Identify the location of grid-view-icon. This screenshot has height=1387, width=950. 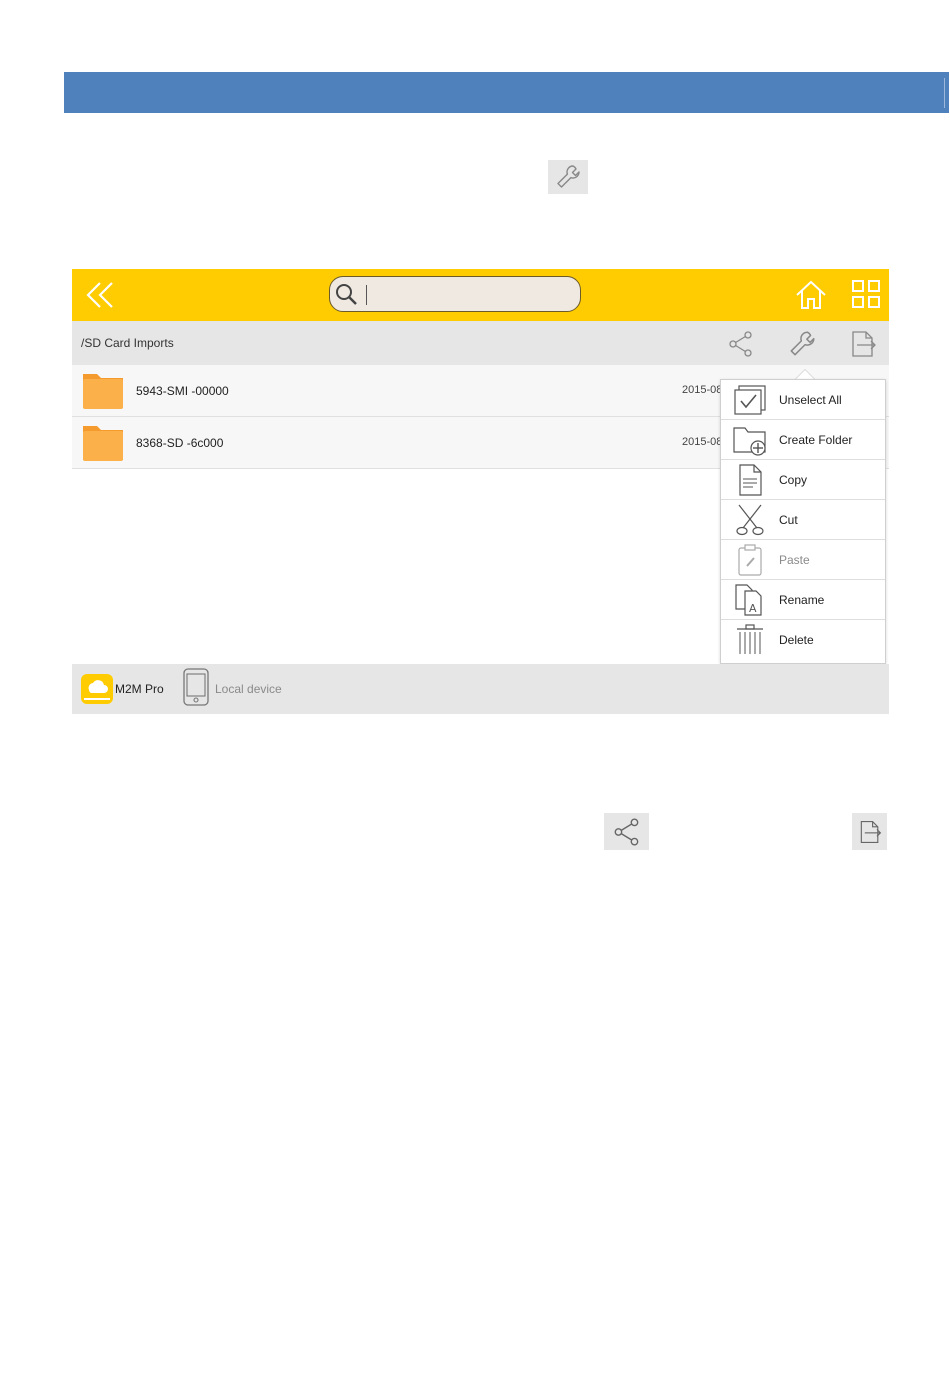
(866, 294).